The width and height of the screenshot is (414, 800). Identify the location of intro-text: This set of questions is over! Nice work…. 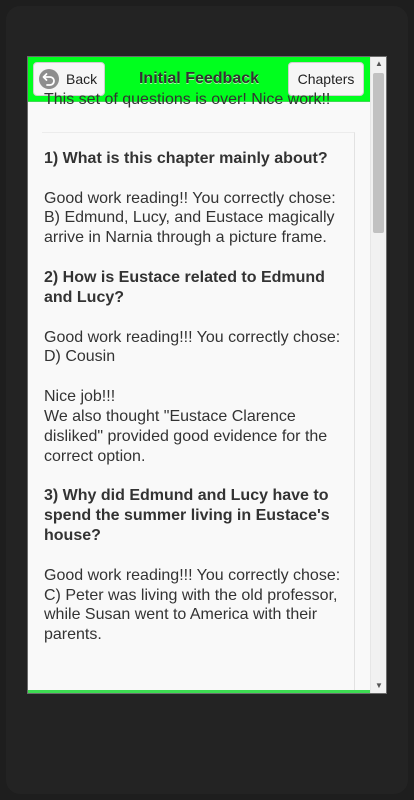
(187, 99).